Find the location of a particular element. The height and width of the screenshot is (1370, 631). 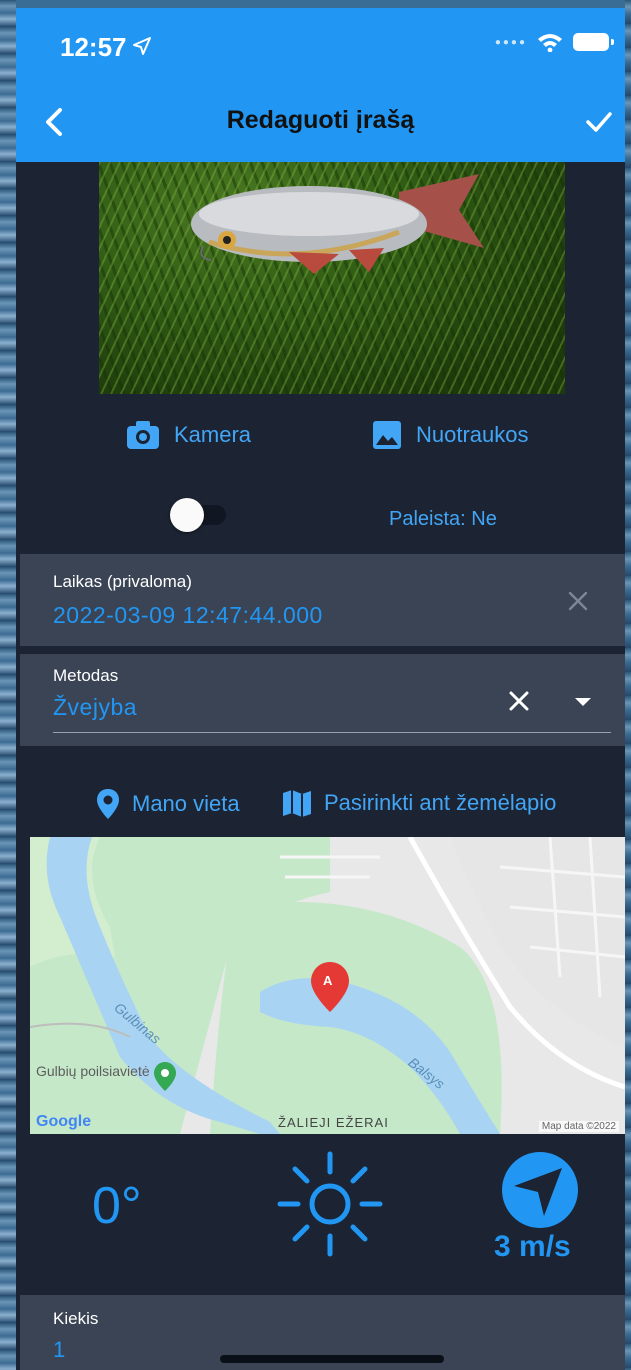

wifi-icon is located at coordinates (550, 43).